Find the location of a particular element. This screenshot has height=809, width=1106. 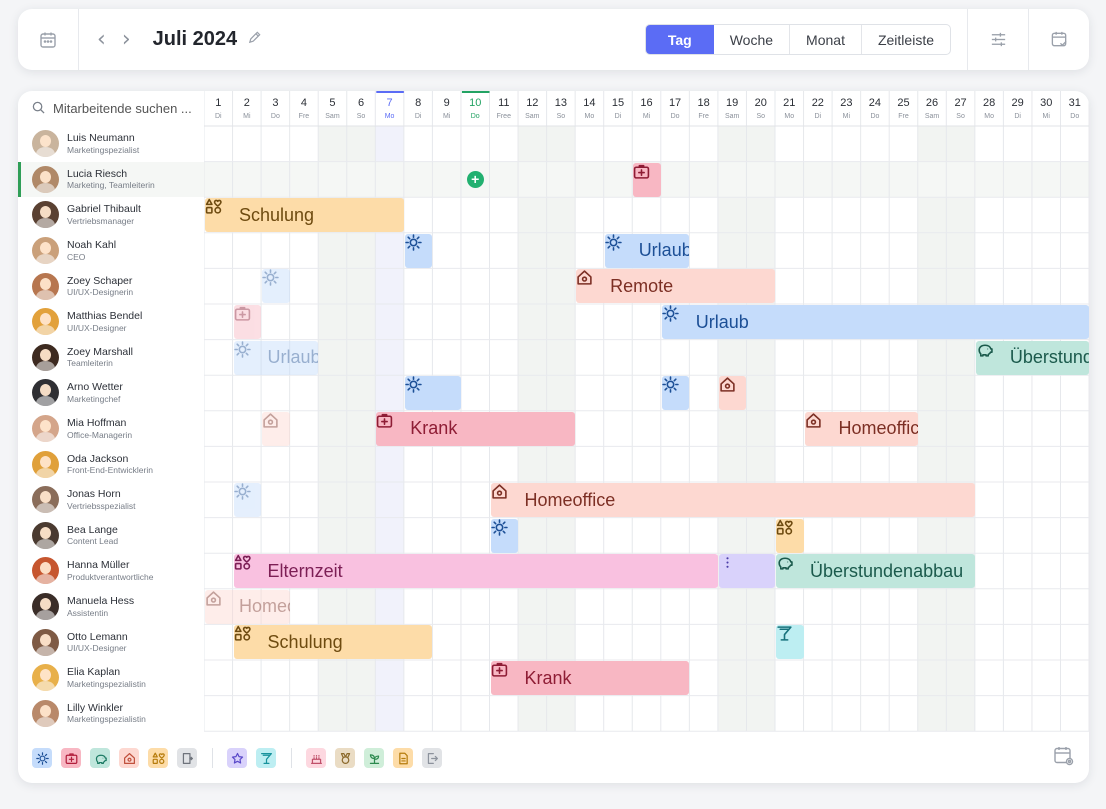

absence-bar-remote: Remote is located at coordinates (675, 286).